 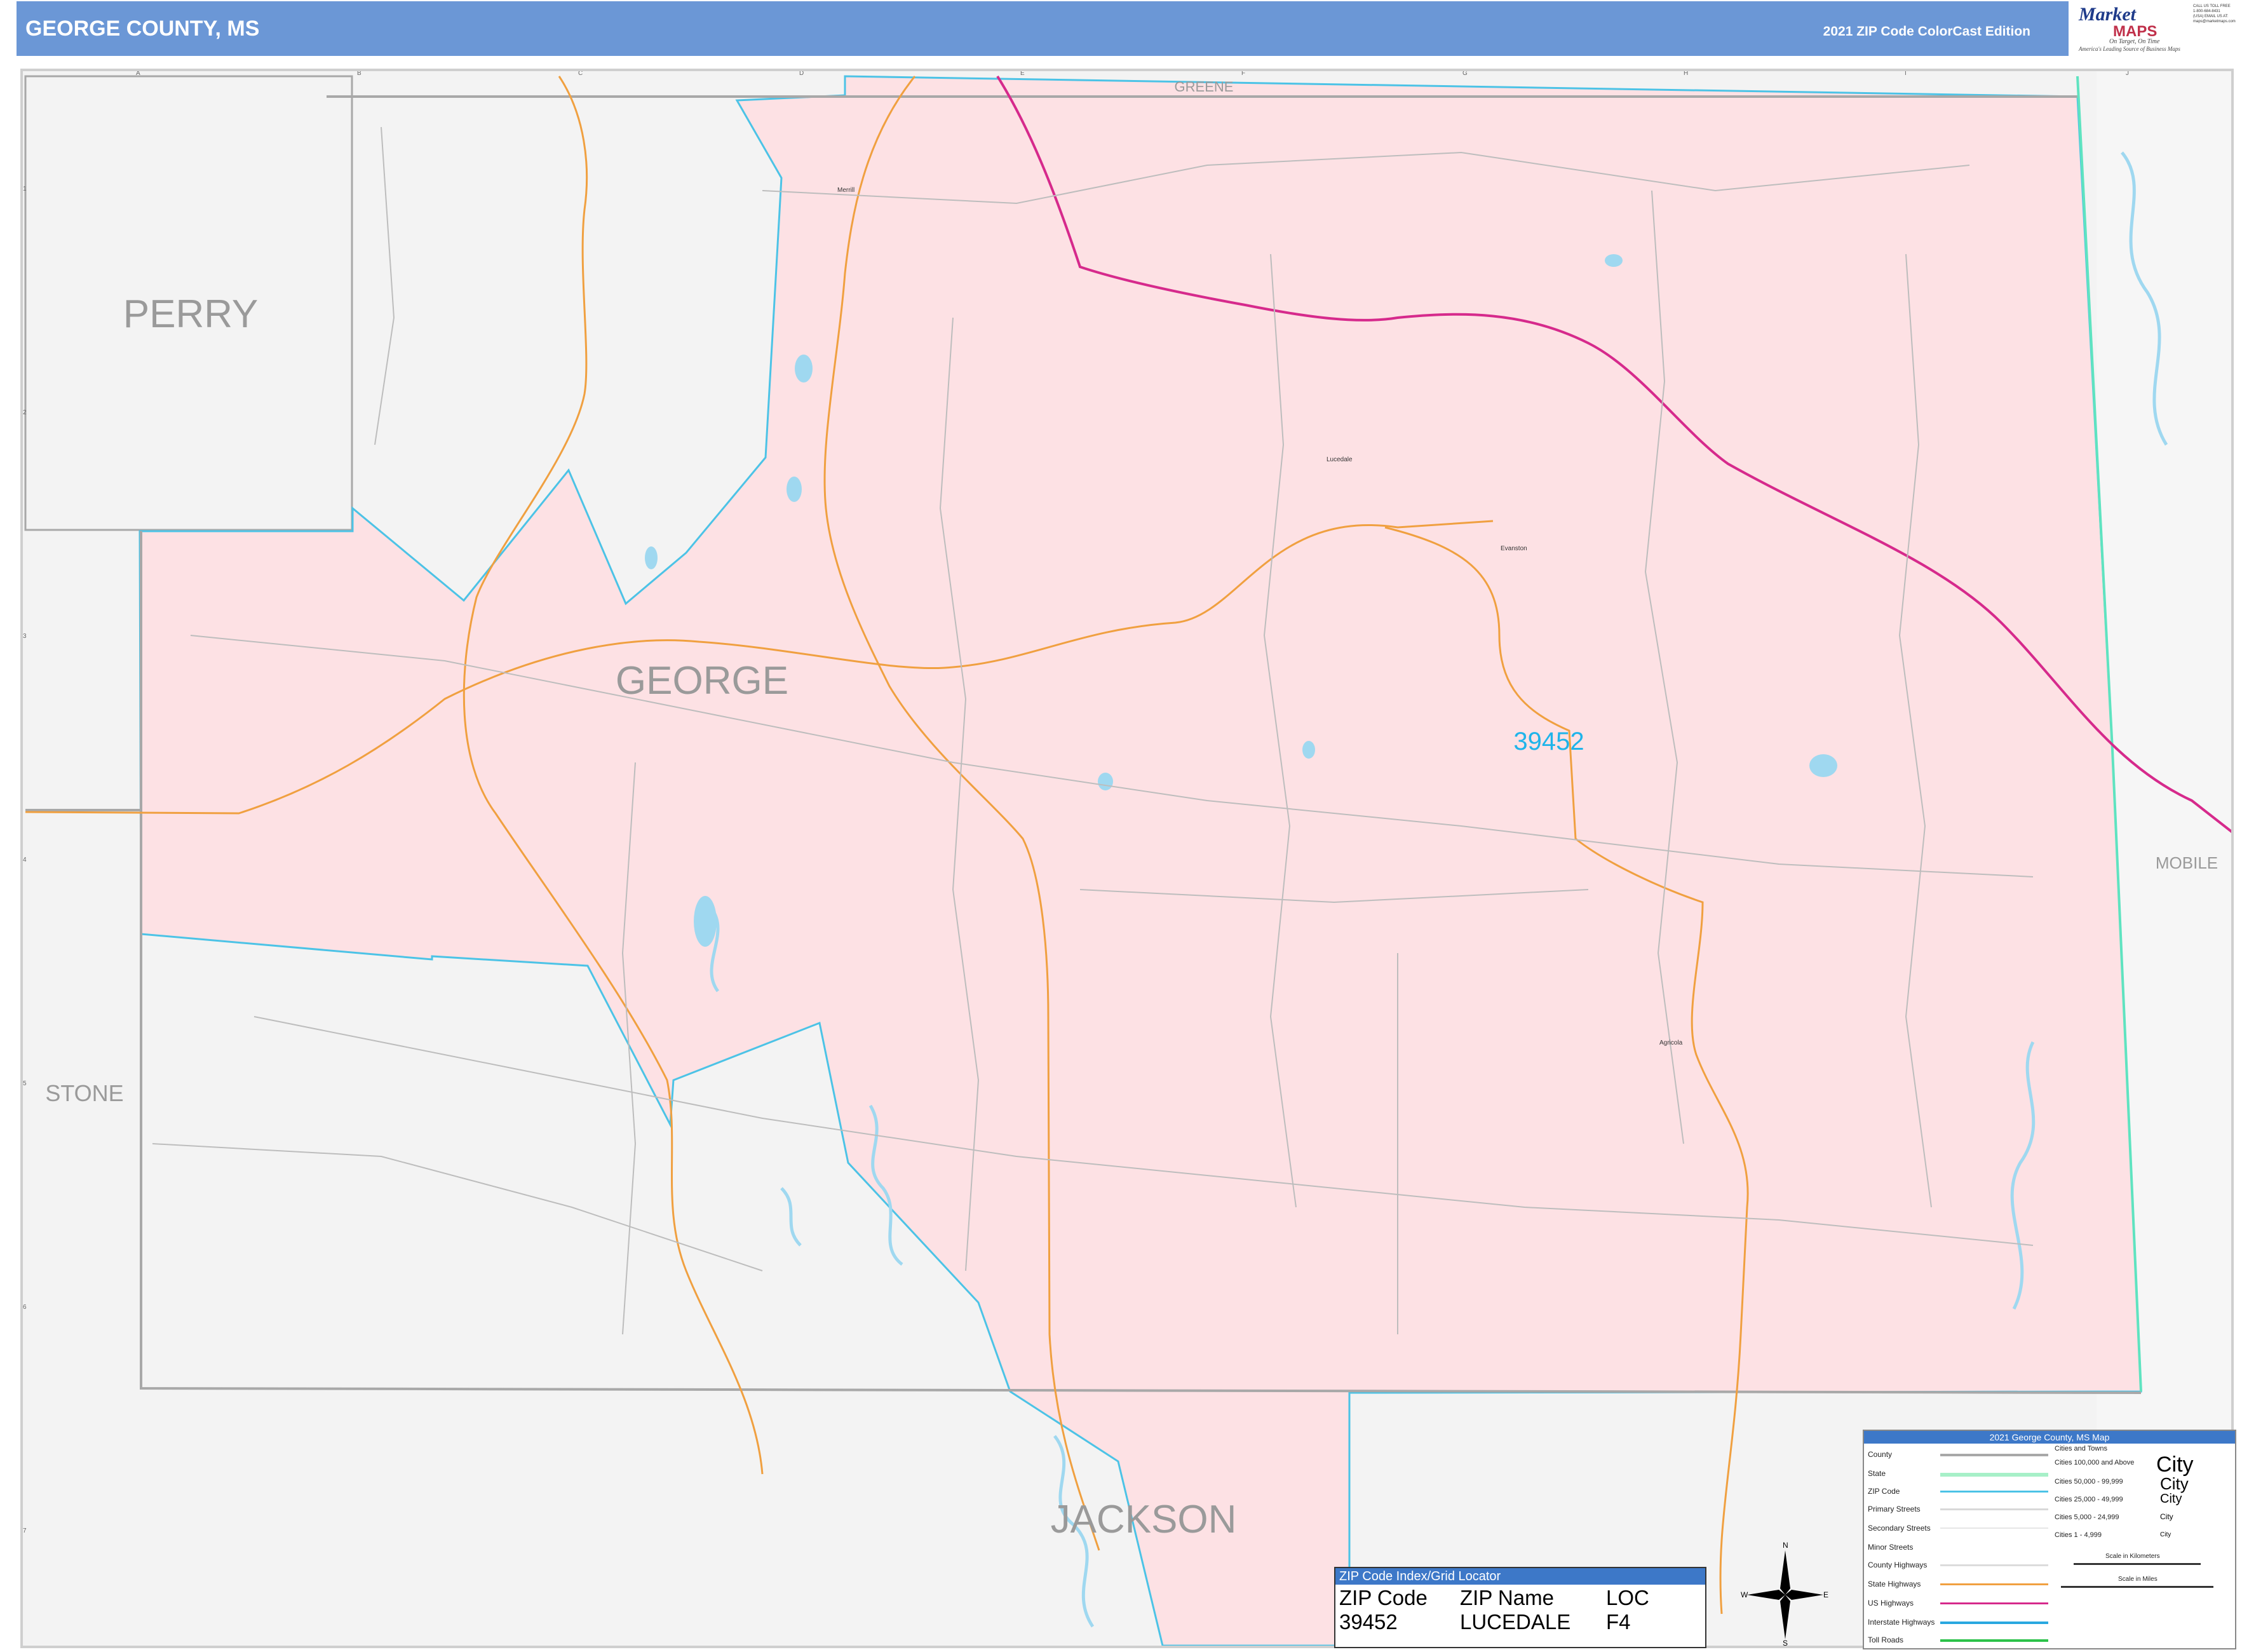 I want to click on grid-row-1: 1, so click(x=25, y=189).